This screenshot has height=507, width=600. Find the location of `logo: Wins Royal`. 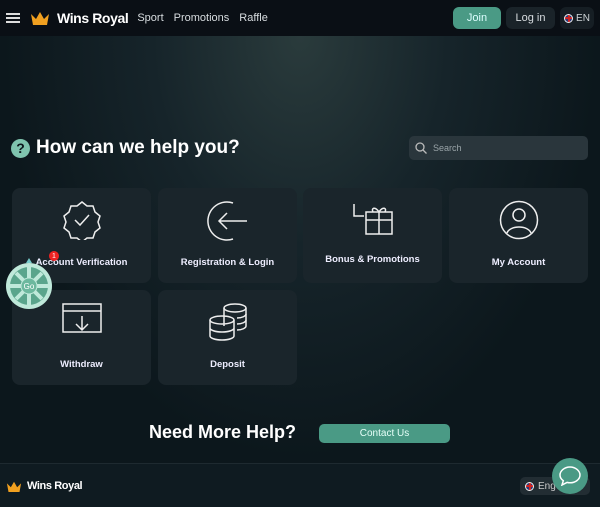

logo: Wins Royal is located at coordinates (79, 18).